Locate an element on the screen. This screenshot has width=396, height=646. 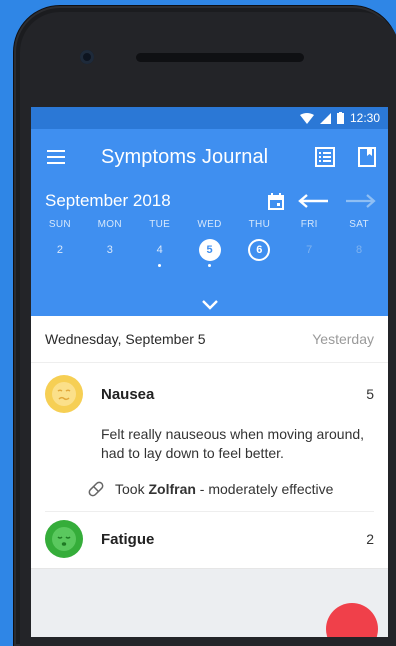
day-wed: WED 5 is located at coordinates (210, 242).